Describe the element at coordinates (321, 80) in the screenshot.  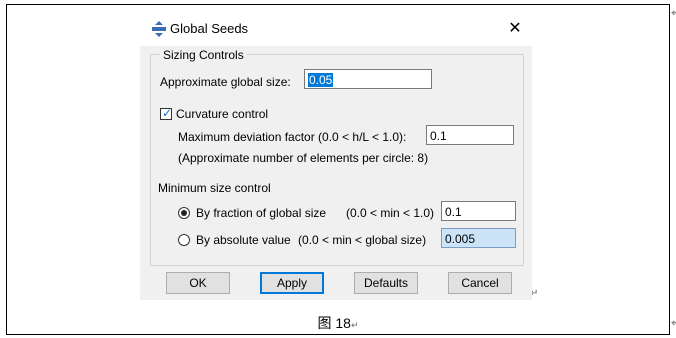
I see `approx-global-size-value: 0.05` at that location.